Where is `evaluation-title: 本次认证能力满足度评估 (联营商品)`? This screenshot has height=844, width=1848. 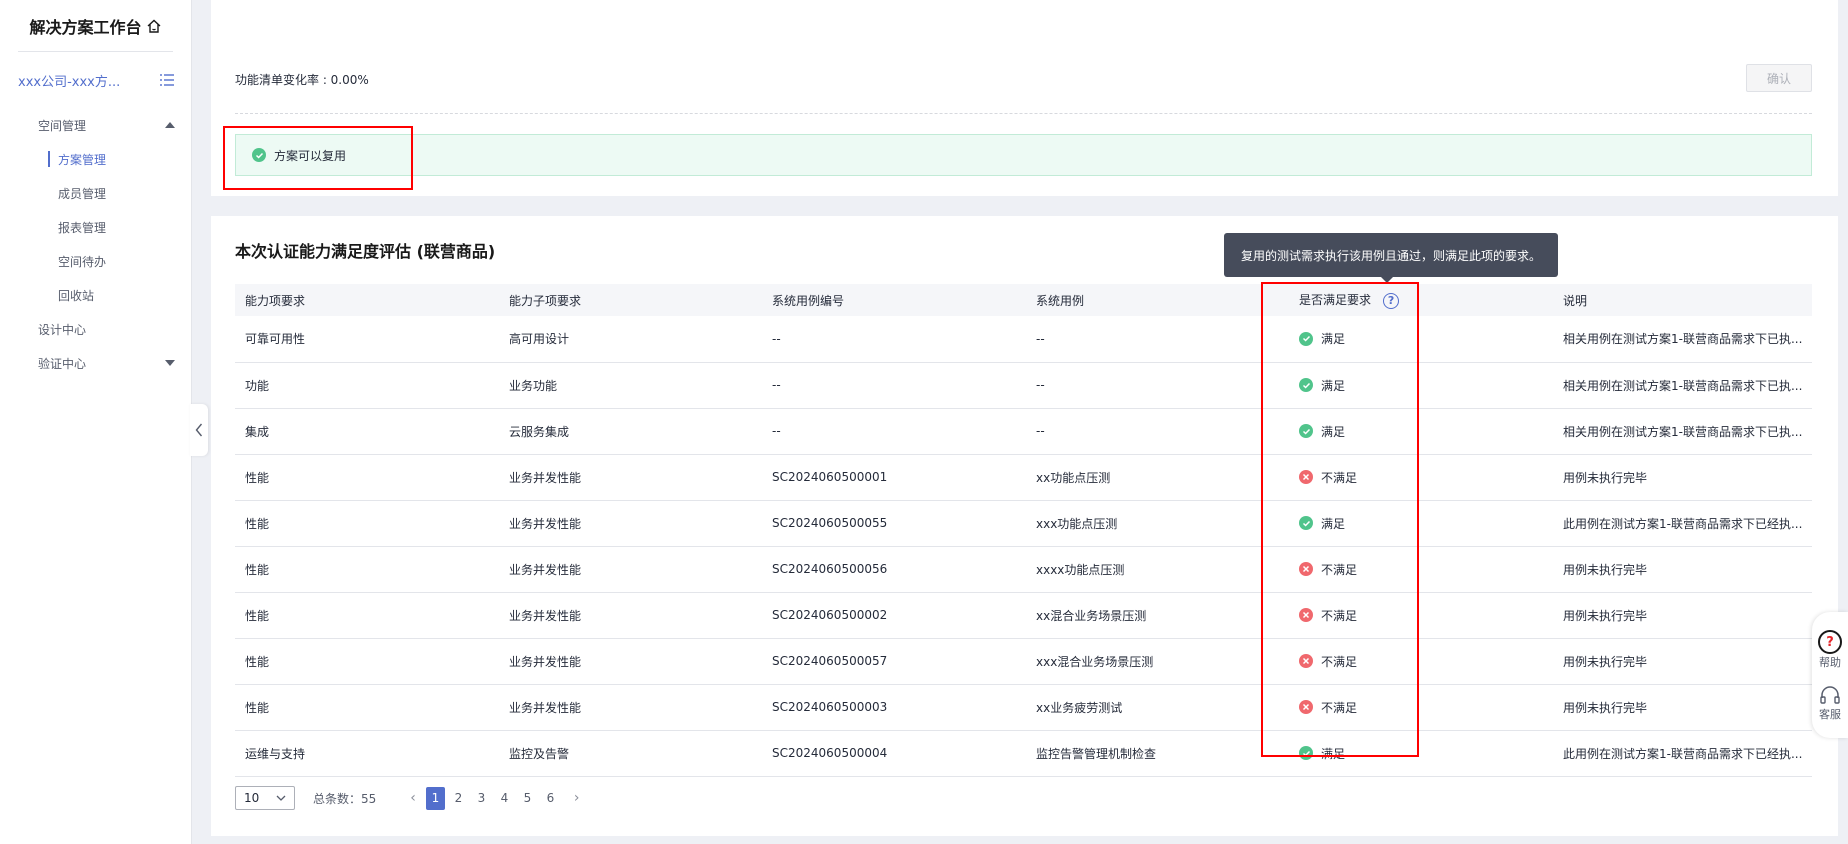
evaluation-title: 本次认证能力满足度评估 (联营商品) is located at coordinates (365, 251).